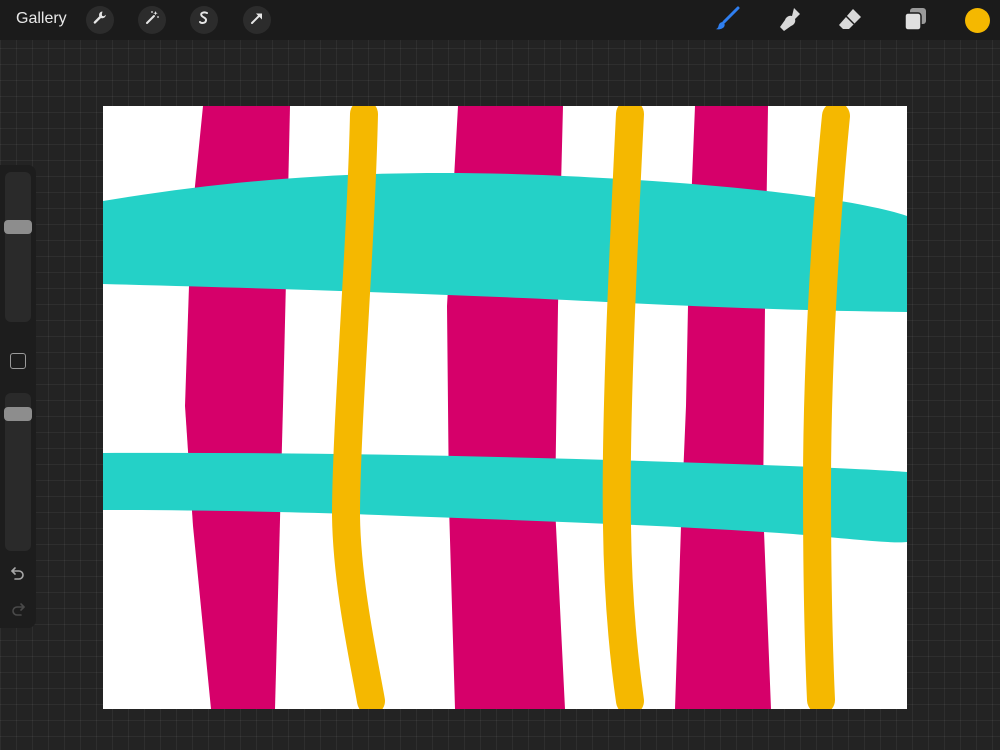 The image size is (1000, 750). What do you see at coordinates (41, 19) in the screenshot?
I see `gallery-button: Gallery` at bounding box center [41, 19].